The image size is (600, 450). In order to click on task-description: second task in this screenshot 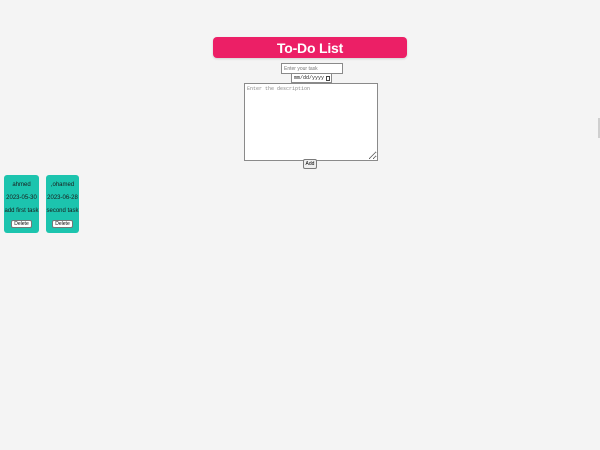, I will do `click(62, 211)`.